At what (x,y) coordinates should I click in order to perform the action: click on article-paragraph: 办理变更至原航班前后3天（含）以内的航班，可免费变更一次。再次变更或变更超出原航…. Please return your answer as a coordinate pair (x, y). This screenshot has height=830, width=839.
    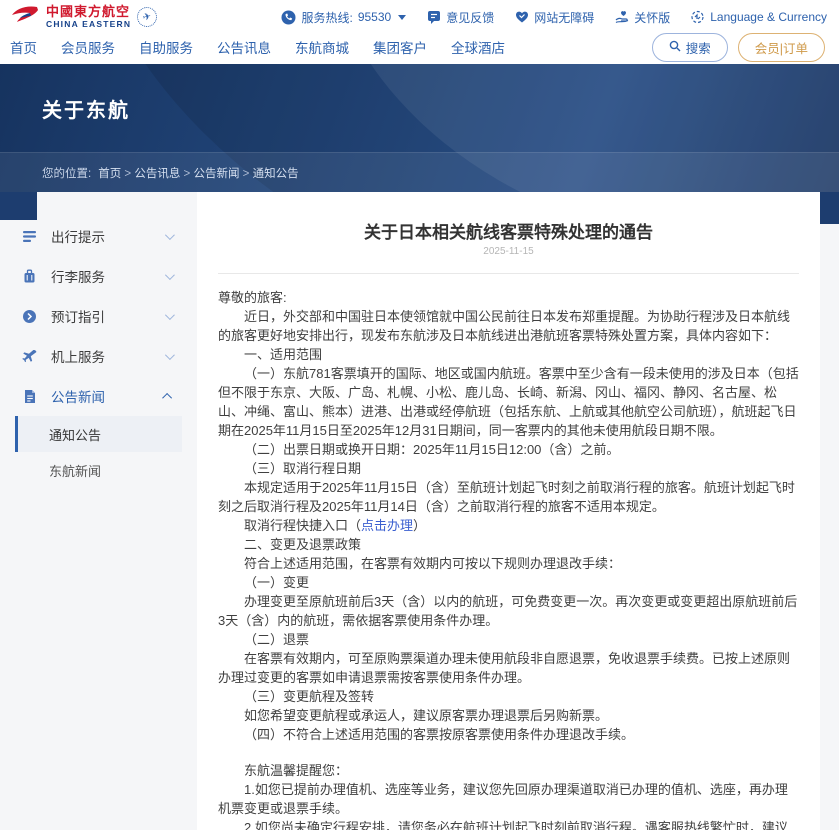
    Looking at the image, I should click on (508, 611).